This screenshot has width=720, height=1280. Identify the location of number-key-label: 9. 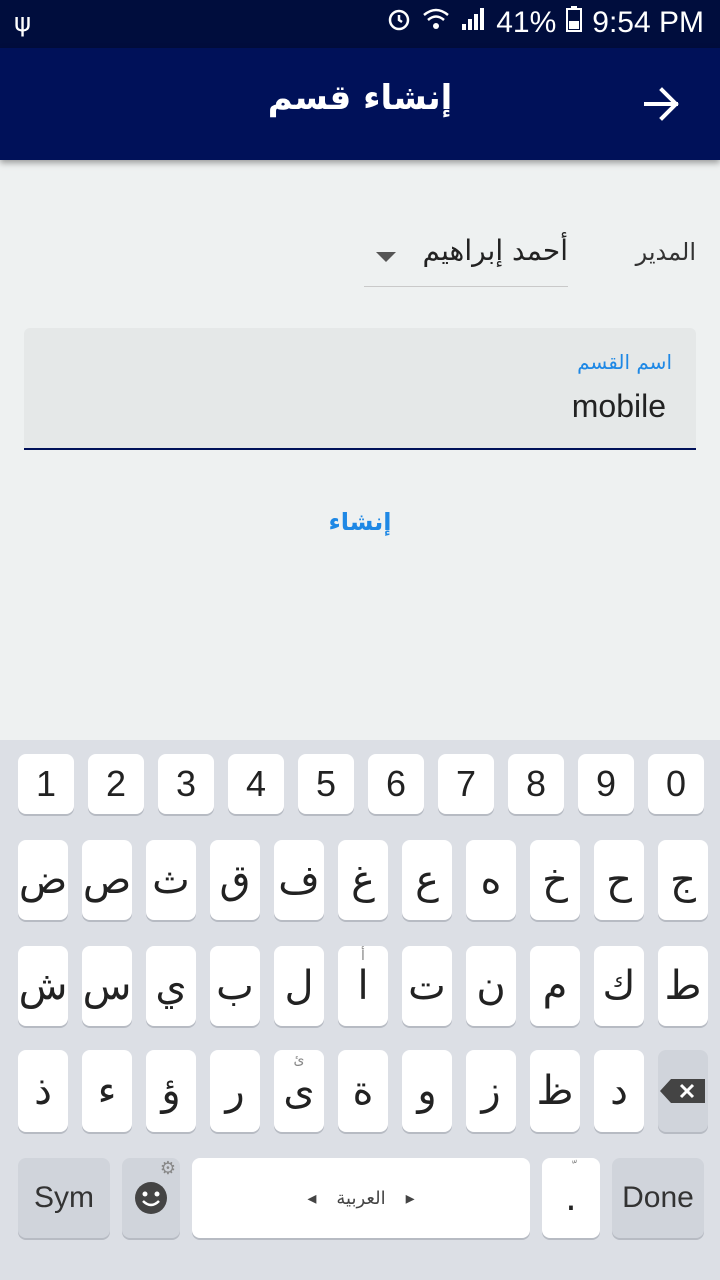
(606, 783).